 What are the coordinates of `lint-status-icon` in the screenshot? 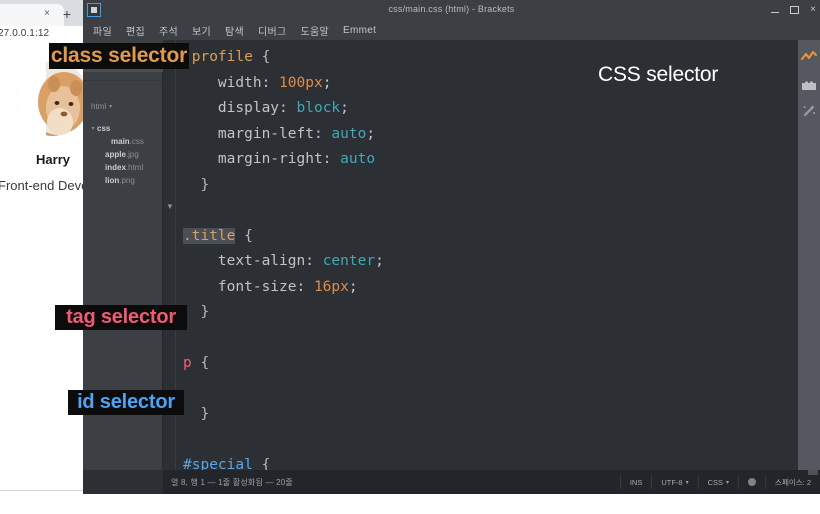 It's located at (752, 482).